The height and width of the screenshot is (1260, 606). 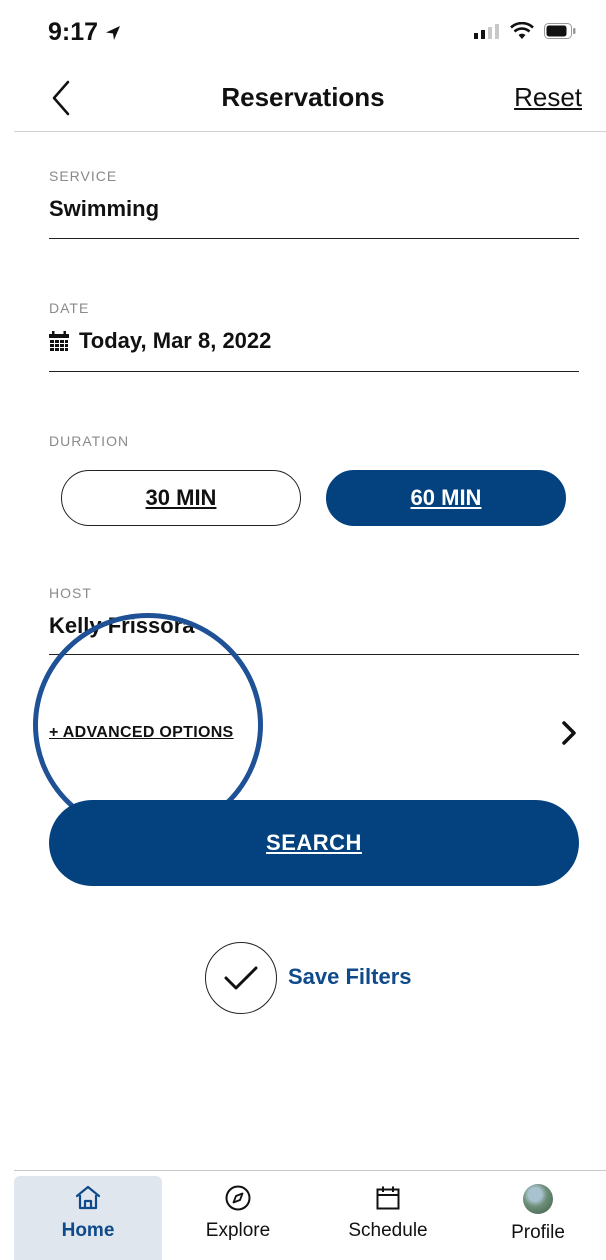 What do you see at coordinates (548, 97) in the screenshot?
I see `reset-button: Reset` at bounding box center [548, 97].